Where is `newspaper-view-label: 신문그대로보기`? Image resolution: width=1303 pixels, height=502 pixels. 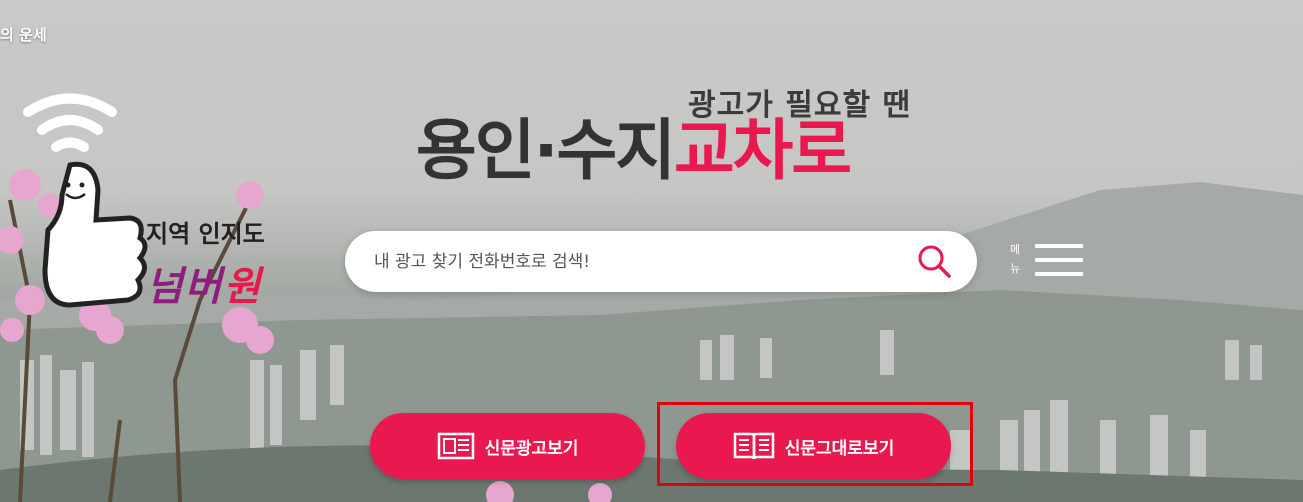
newspaper-view-label: 신문그대로보기 is located at coordinates (839, 448).